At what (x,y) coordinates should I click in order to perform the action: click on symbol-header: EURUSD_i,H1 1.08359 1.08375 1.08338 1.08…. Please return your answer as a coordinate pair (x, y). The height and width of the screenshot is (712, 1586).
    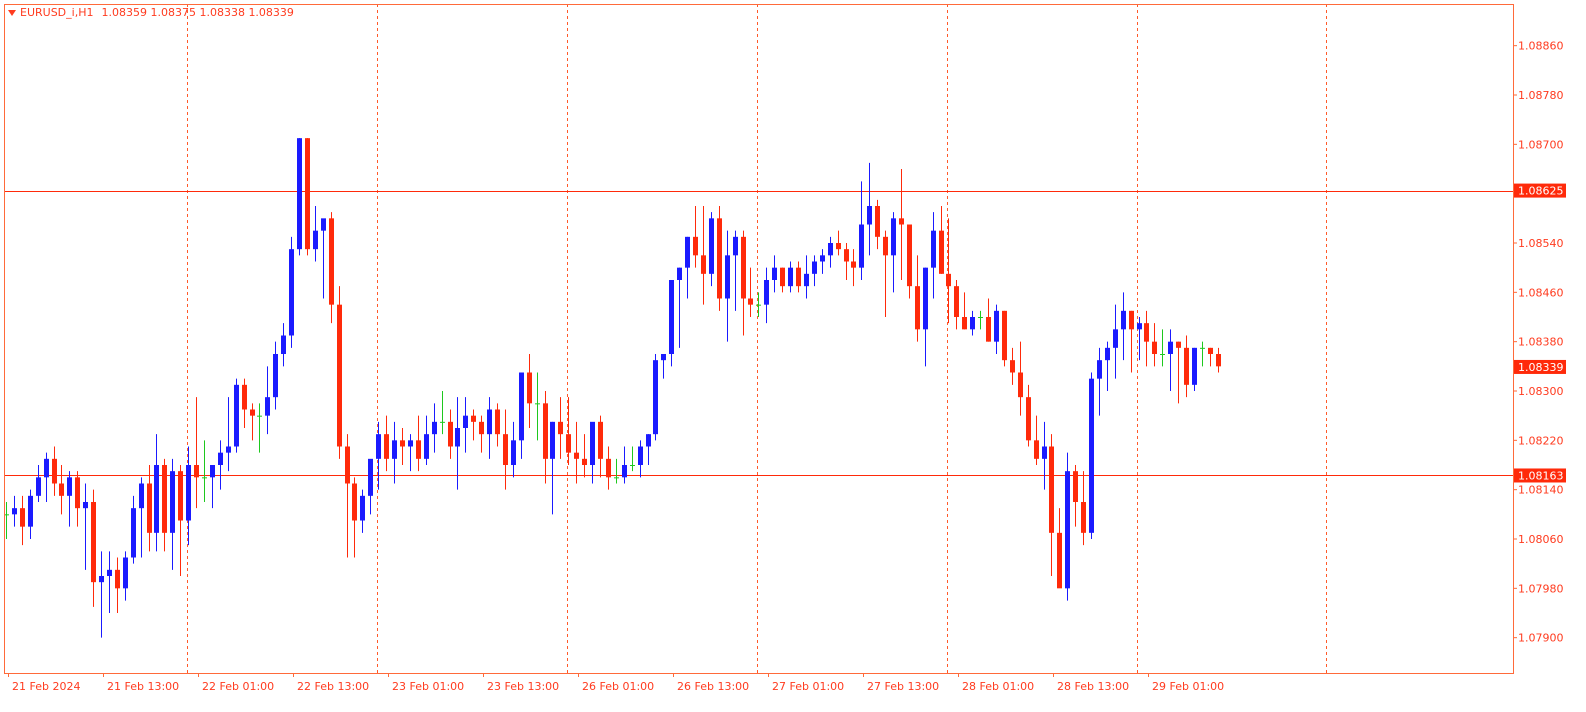
    Looking at the image, I should click on (151, 12).